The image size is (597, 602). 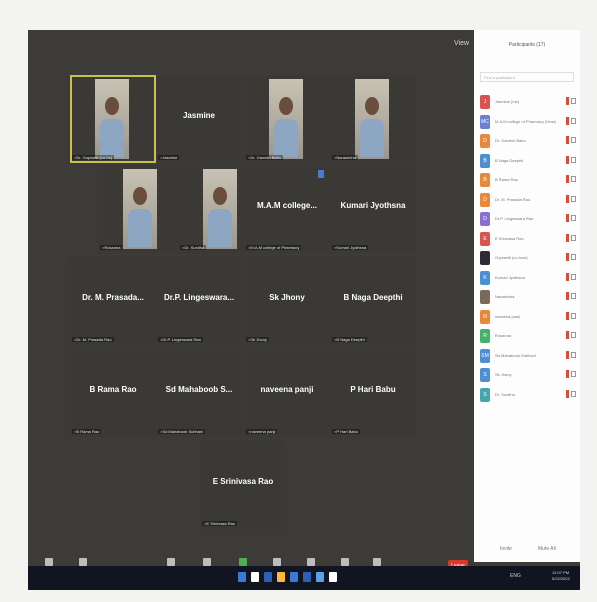 What do you see at coordinates (257, 339) in the screenshot?
I see `tile-name-tag: Sk Jhony` at bounding box center [257, 339].